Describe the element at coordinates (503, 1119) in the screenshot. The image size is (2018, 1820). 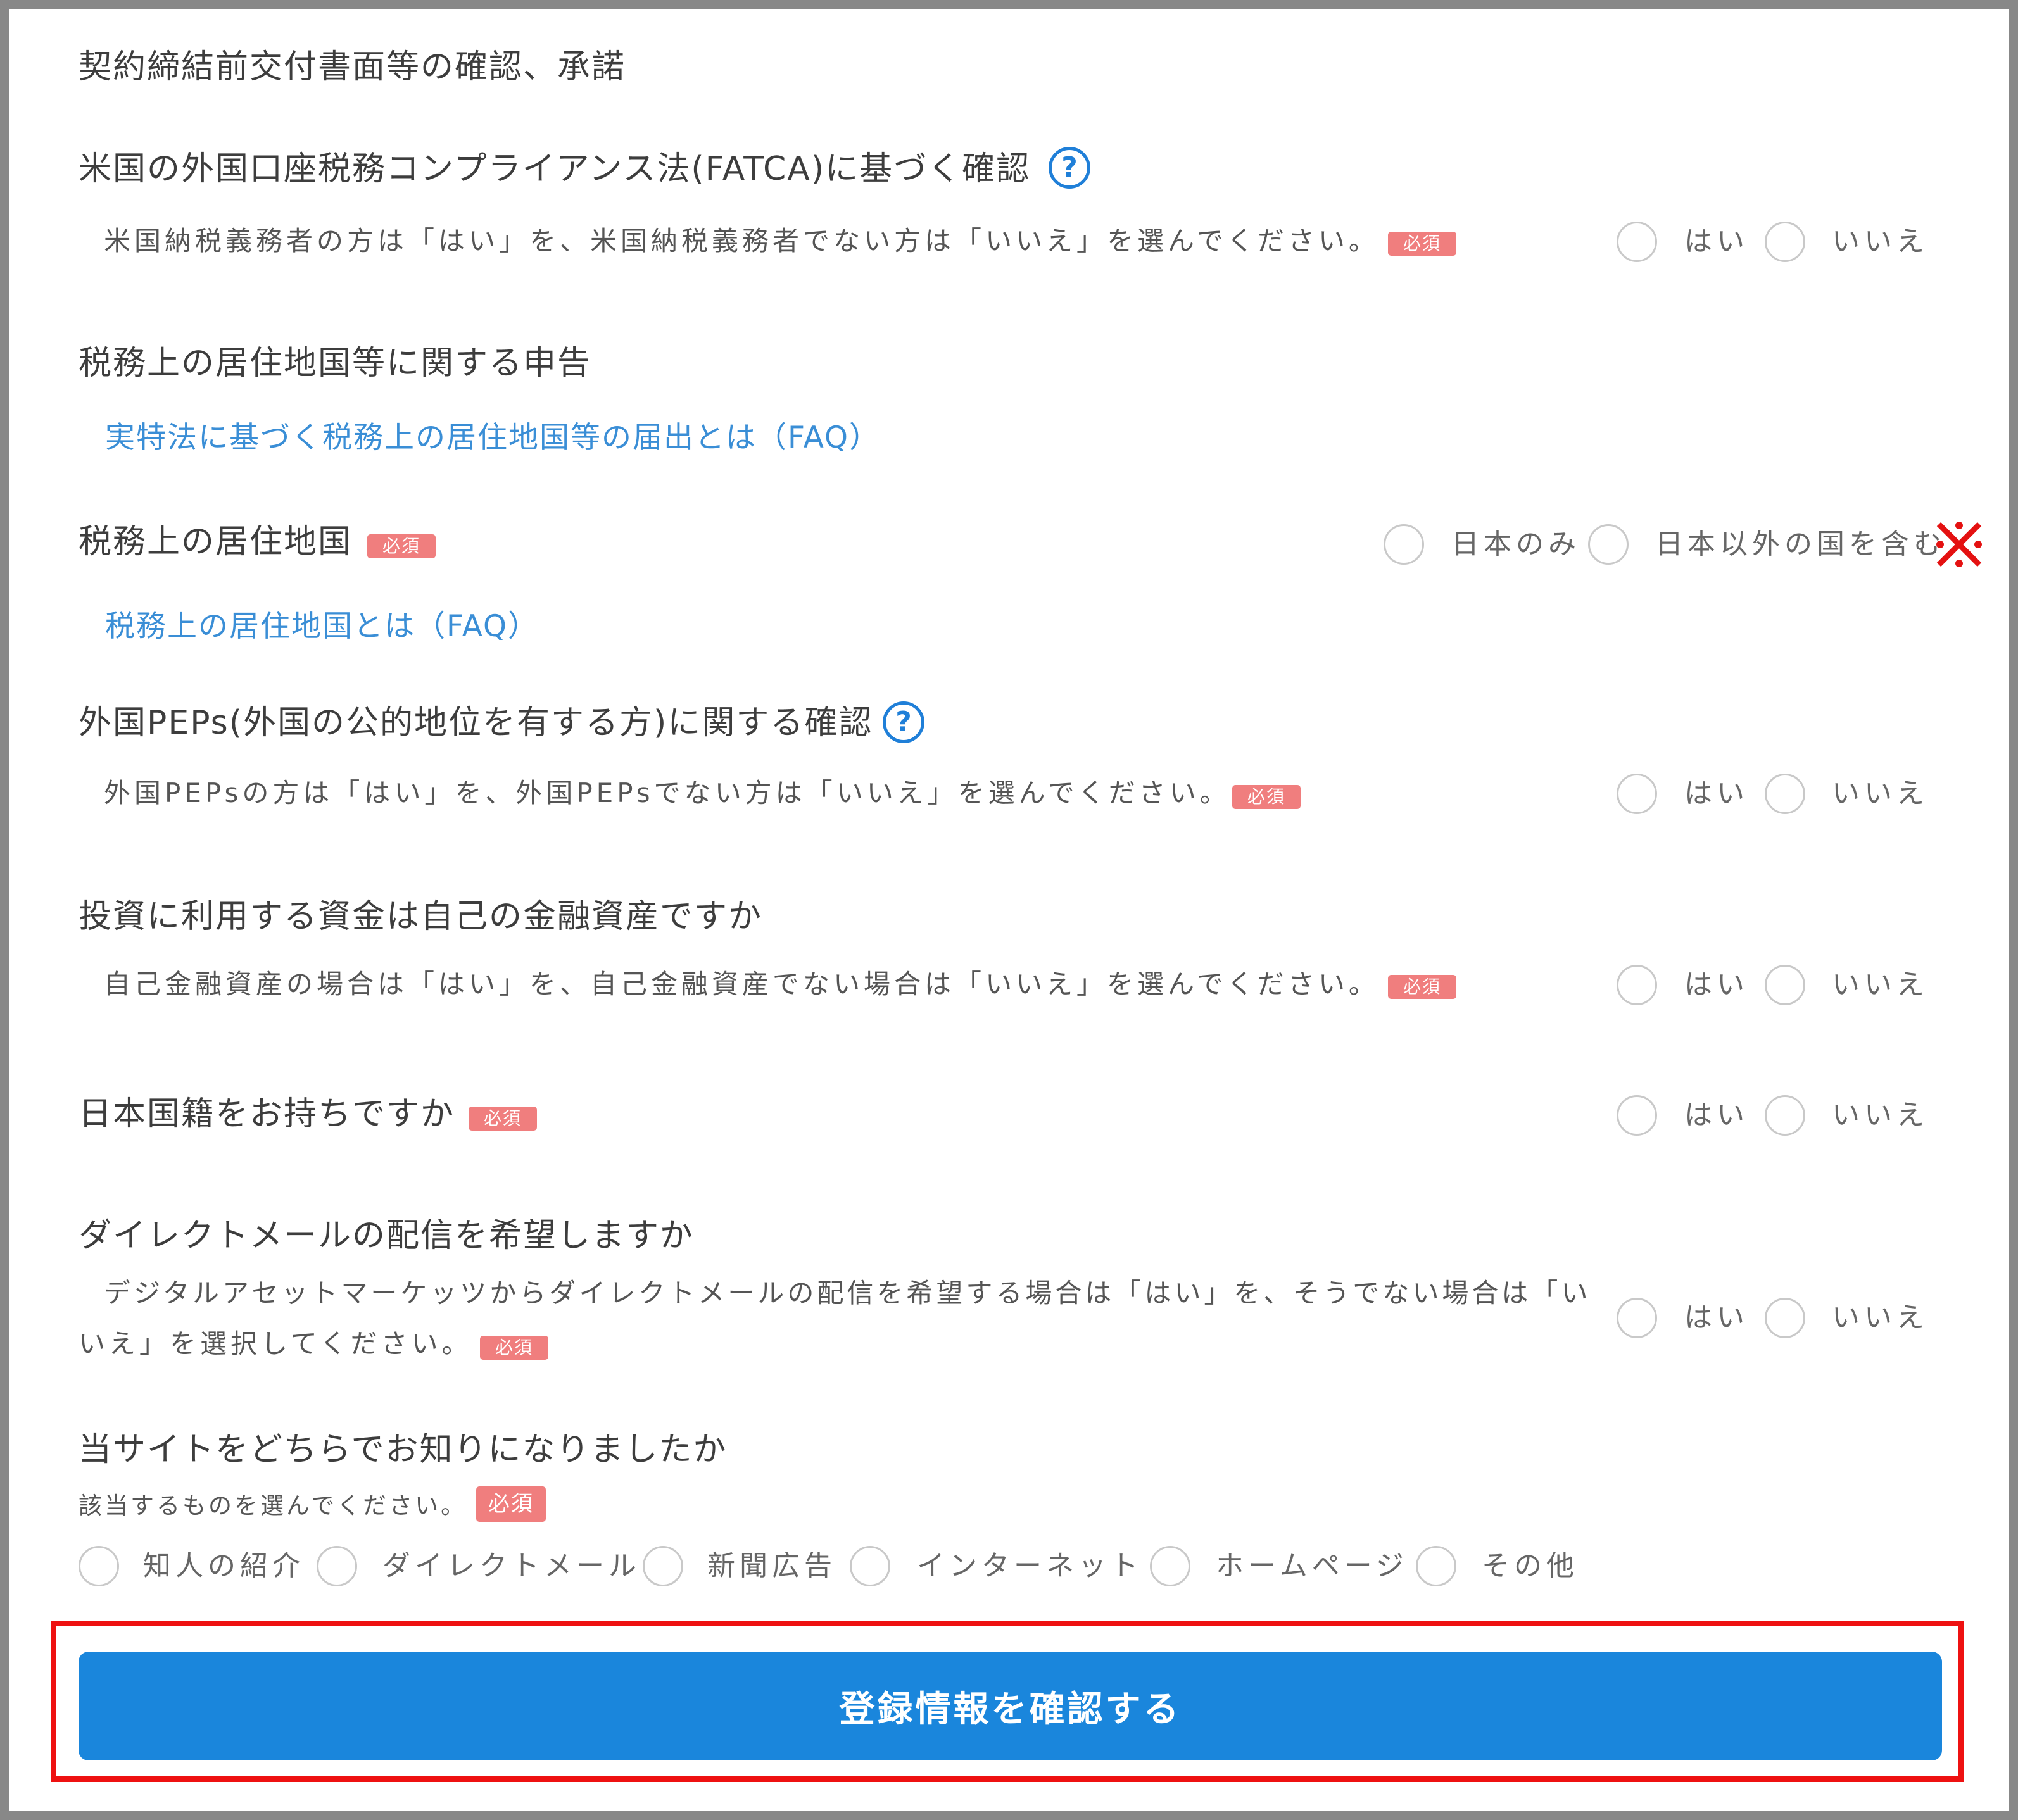
I see `nationality-required-badge: 必須` at that location.